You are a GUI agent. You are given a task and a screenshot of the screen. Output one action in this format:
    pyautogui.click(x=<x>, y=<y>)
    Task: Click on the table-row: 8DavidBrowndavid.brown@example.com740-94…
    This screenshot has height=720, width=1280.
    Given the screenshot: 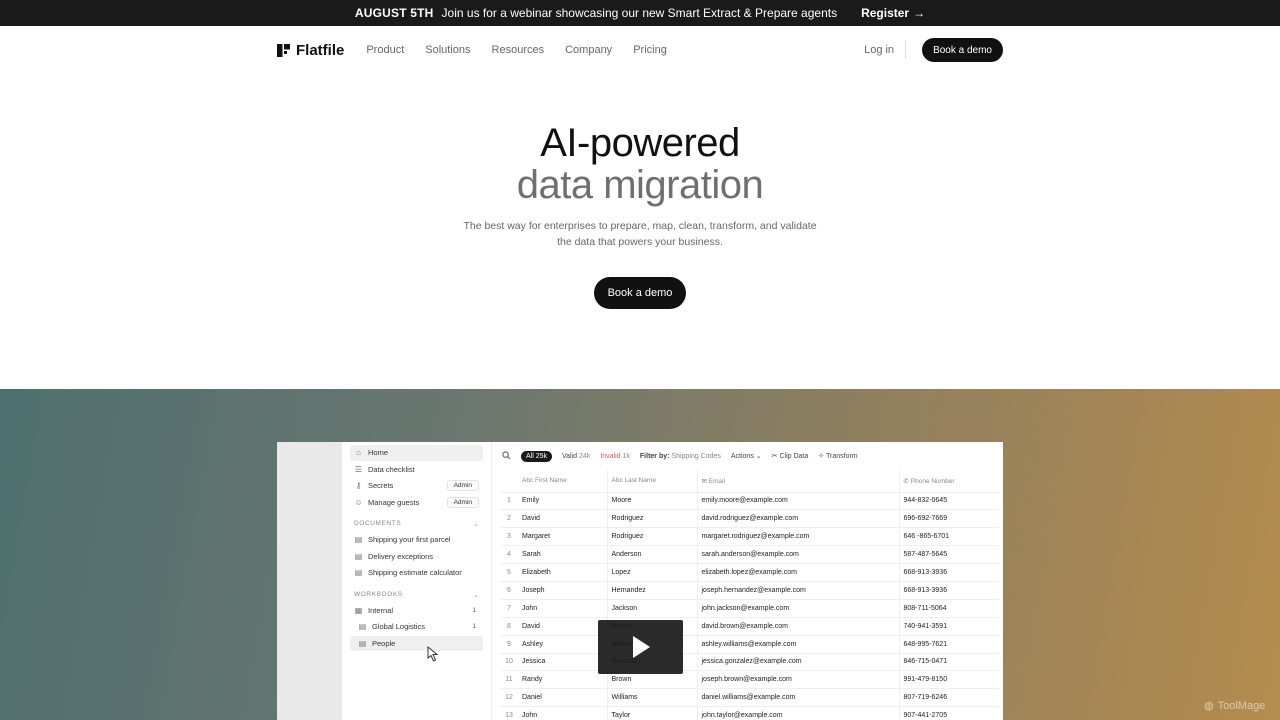 What is the action you would take?
    pyautogui.click(x=749, y=626)
    